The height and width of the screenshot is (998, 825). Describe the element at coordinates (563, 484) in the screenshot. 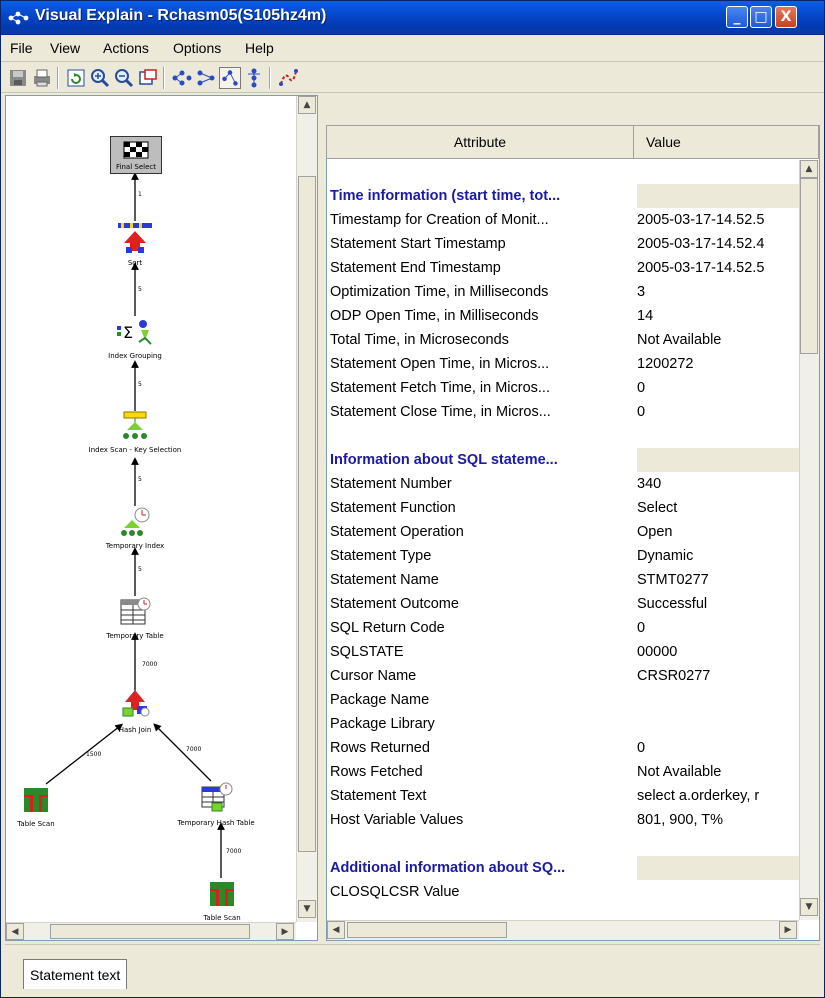

I see `table-row: Statement Number 340` at that location.